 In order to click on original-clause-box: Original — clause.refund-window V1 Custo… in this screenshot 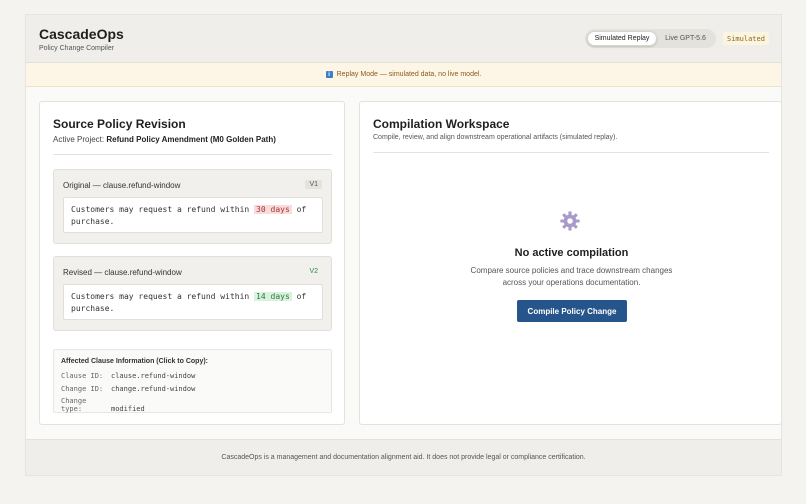, I will do `click(192, 206)`.